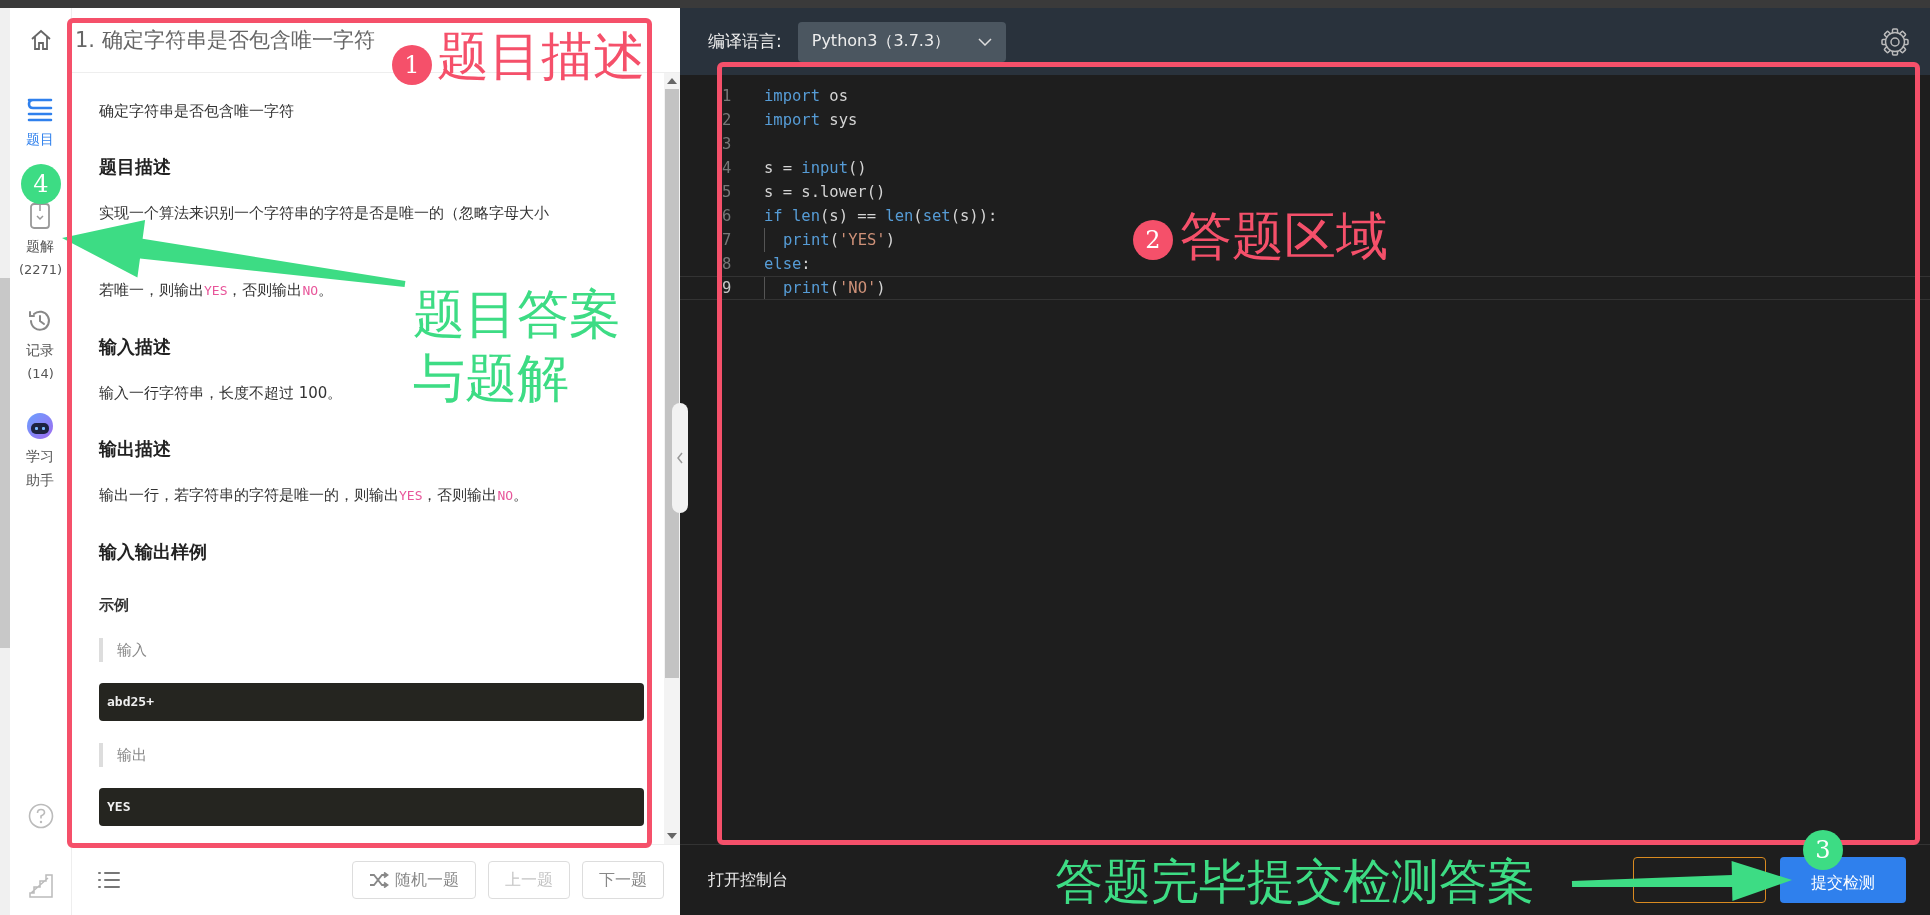 The width and height of the screenshot is (1930, 915). Describe the element at coordinates (727, 120) in the screenshot. I see `line-number: 2` at that location.